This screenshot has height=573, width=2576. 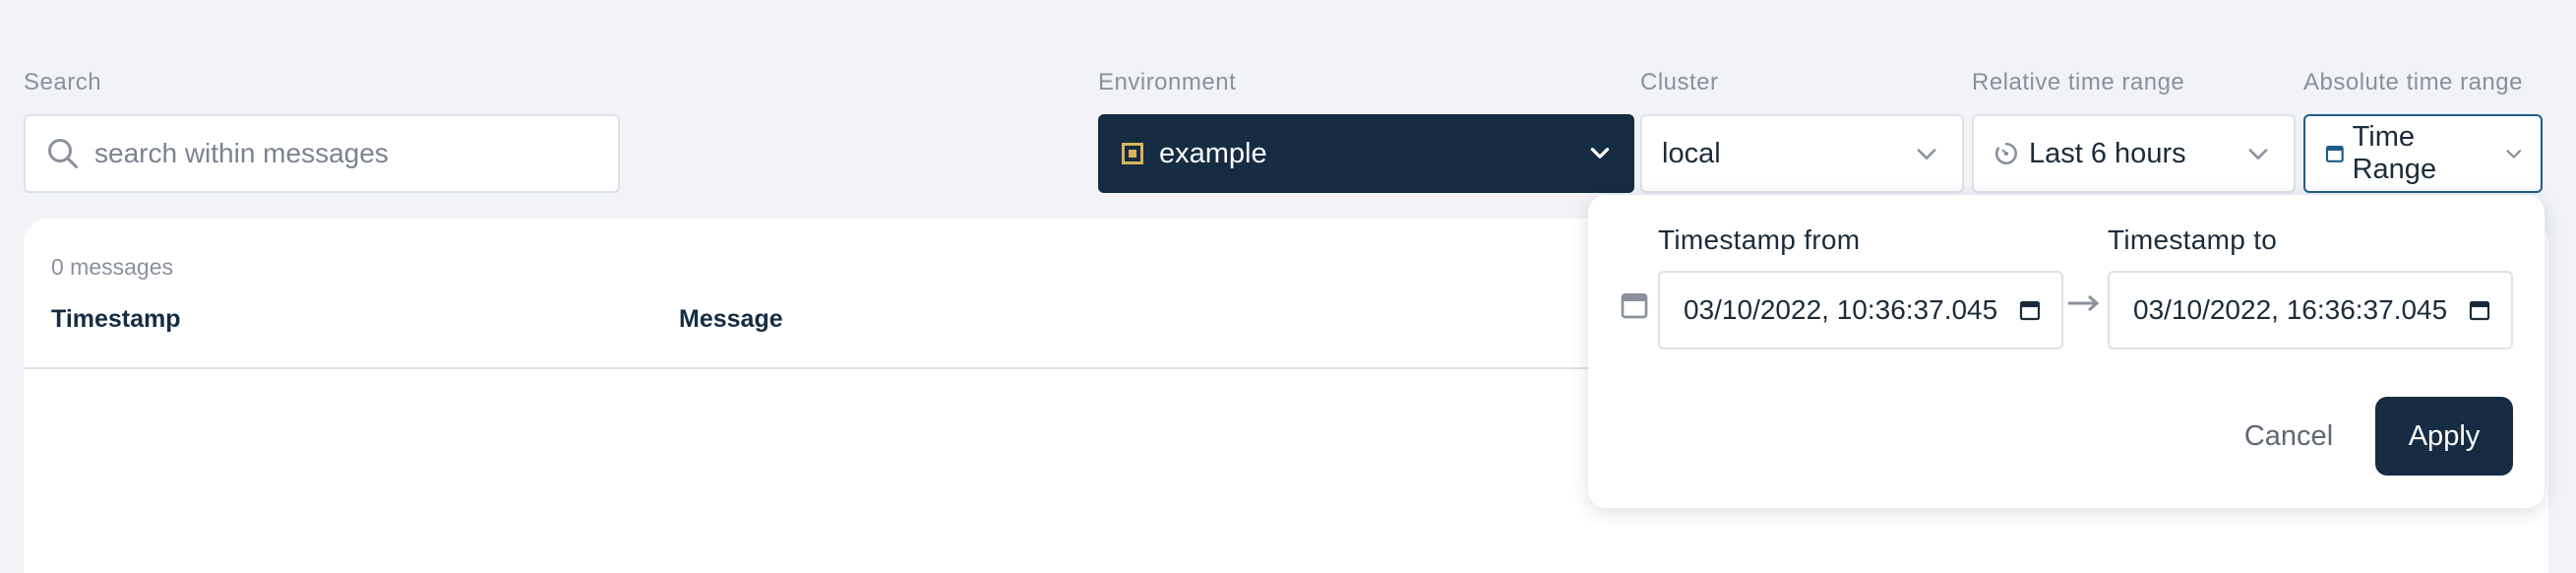 What do you see at coordinates (731, 320) in the screenshot?
I see `column-header-message: Message` at bounding box center [731, 320].